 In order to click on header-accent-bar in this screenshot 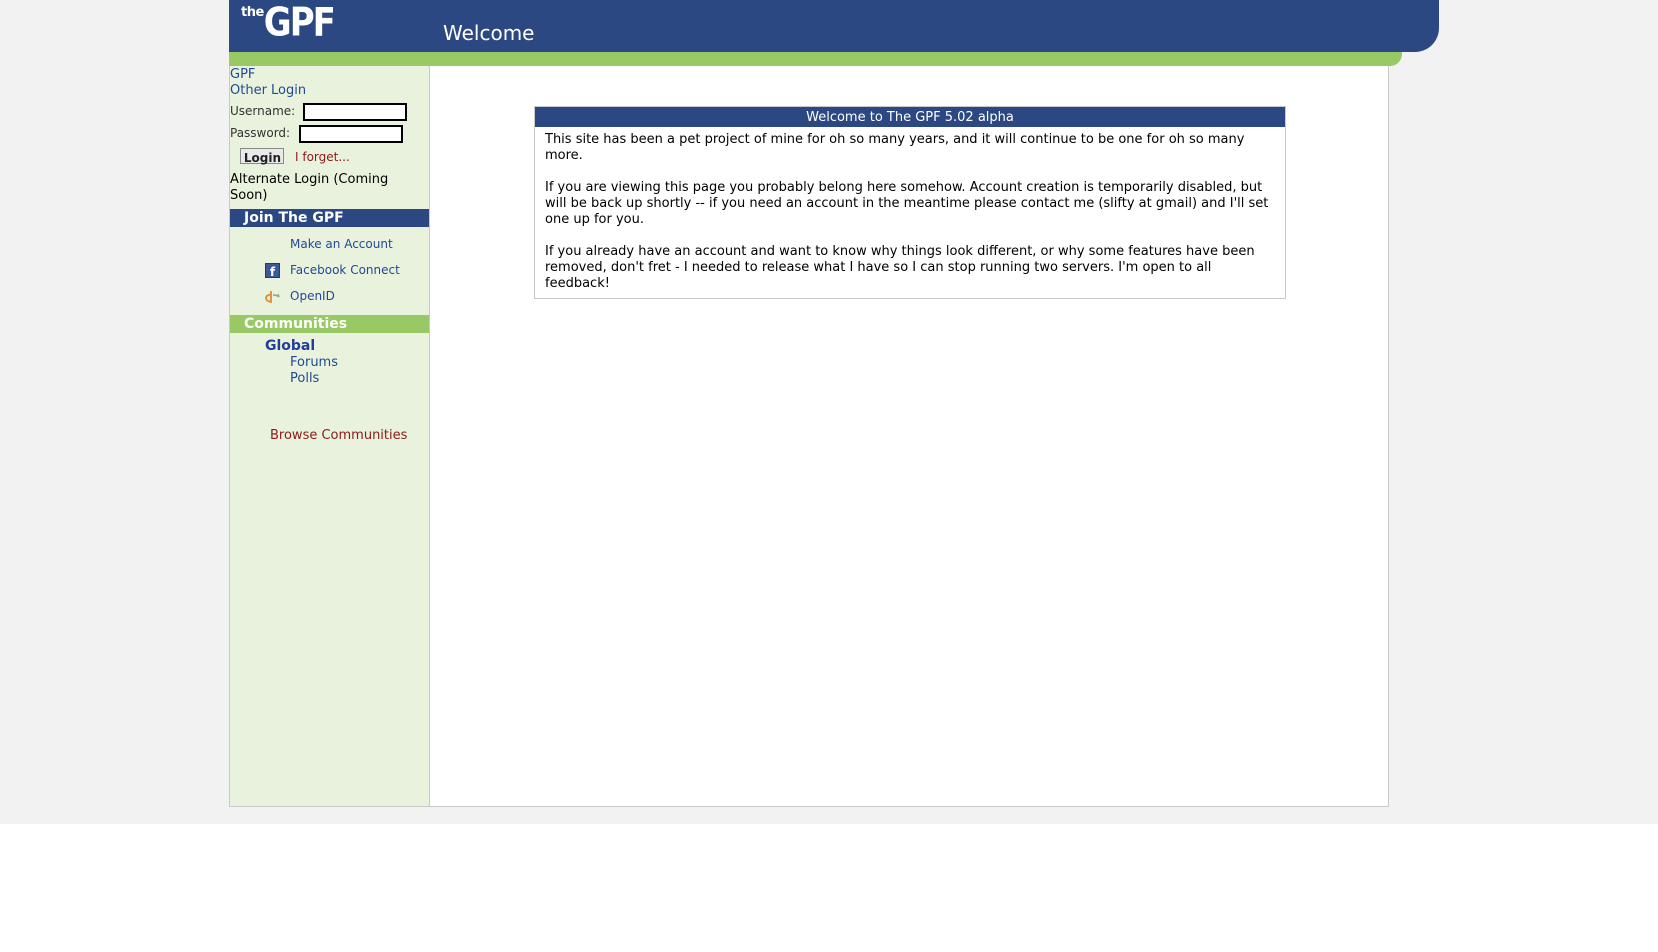, I will do `click(815, 59)`.